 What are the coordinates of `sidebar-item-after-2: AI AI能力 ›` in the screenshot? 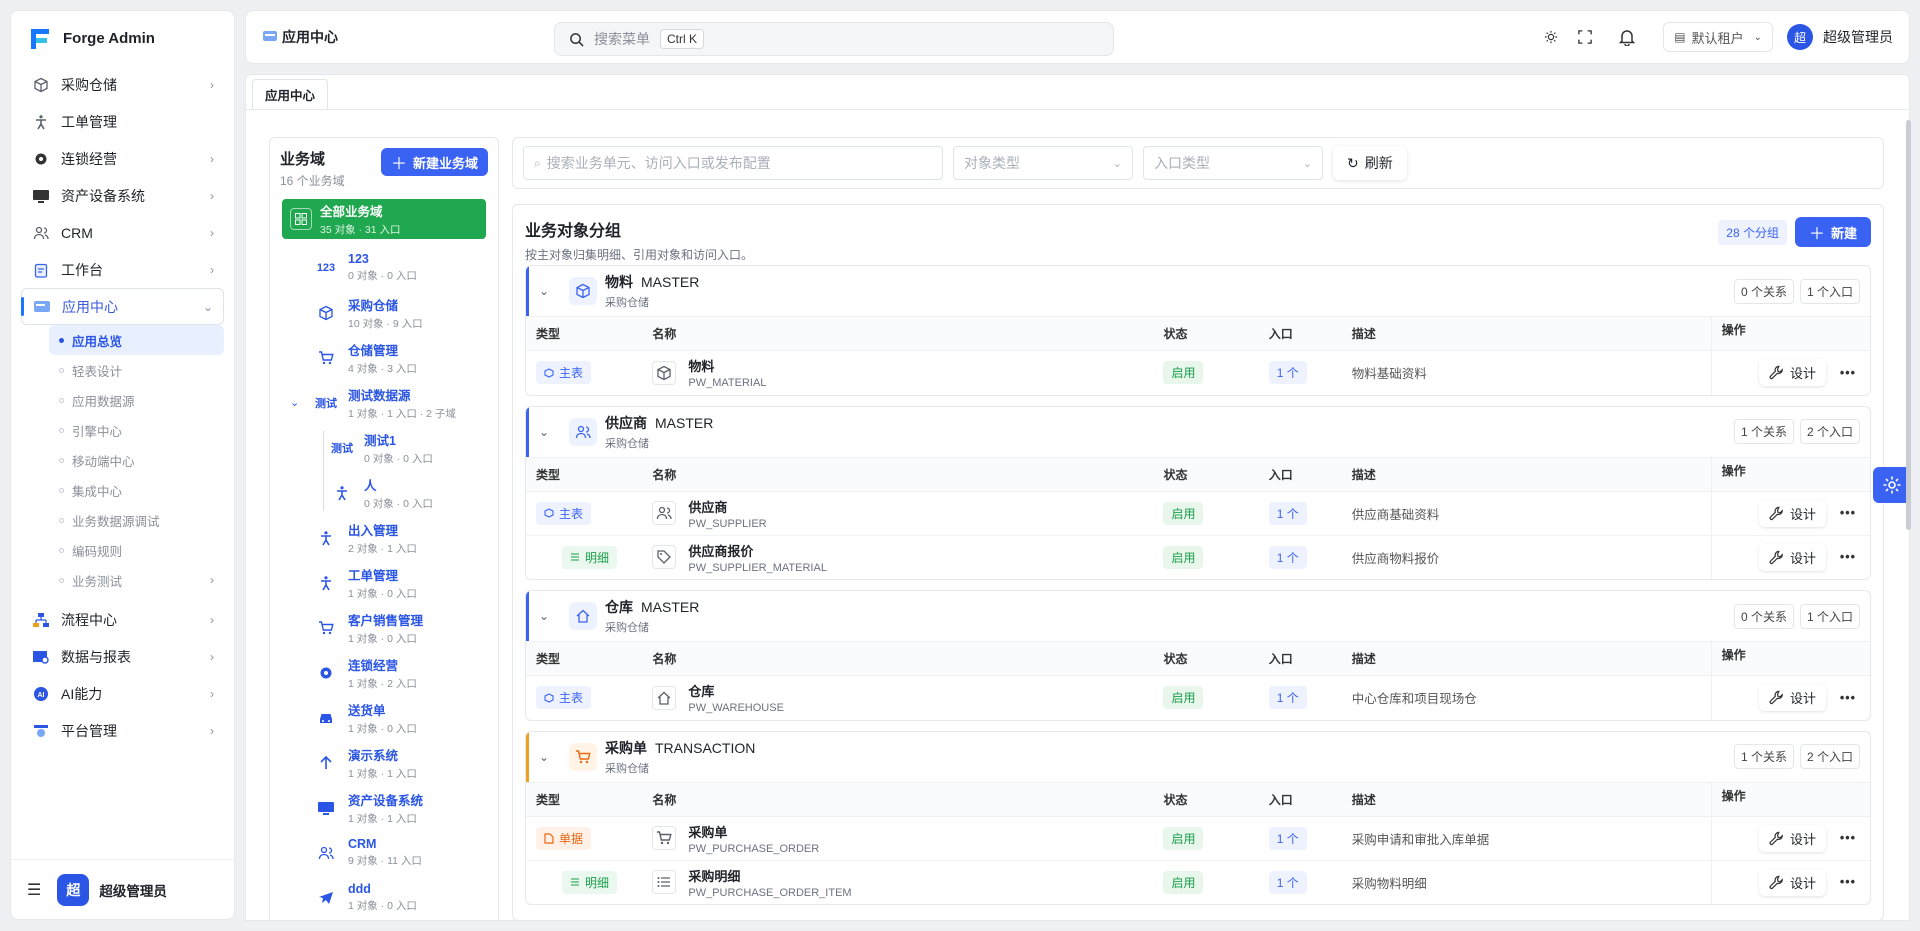 It's located at (122, 693).